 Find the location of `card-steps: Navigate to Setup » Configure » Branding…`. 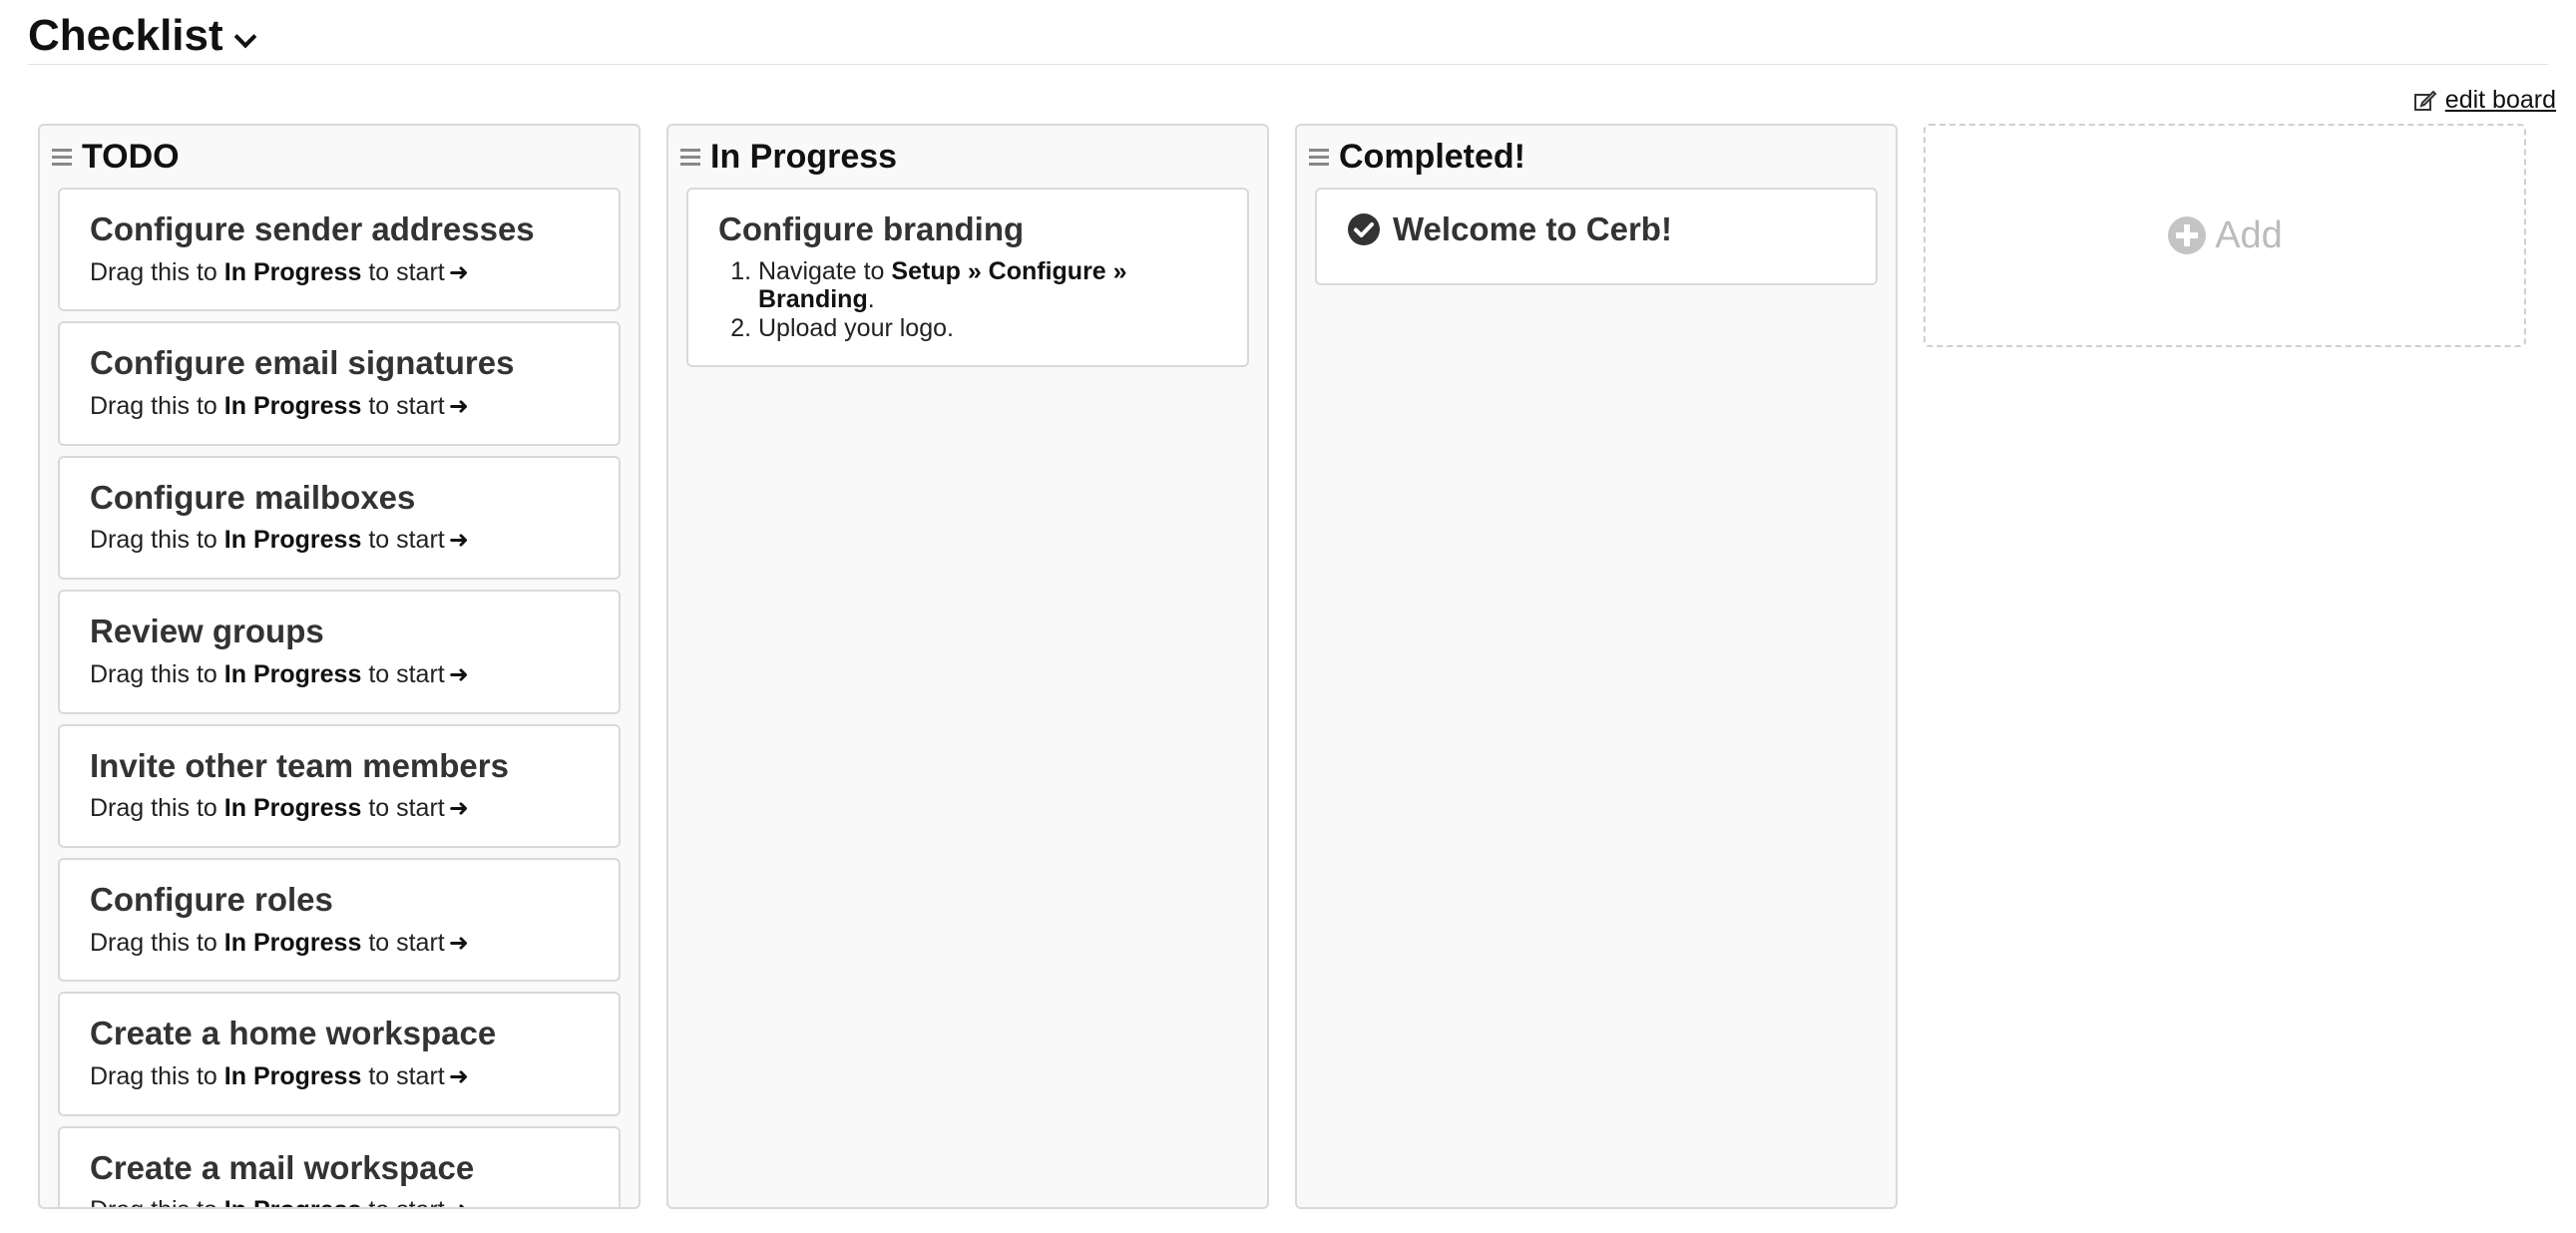

card-steps: Navigate to Setup » Configure » Branding… is located at coordinates (967, 300).